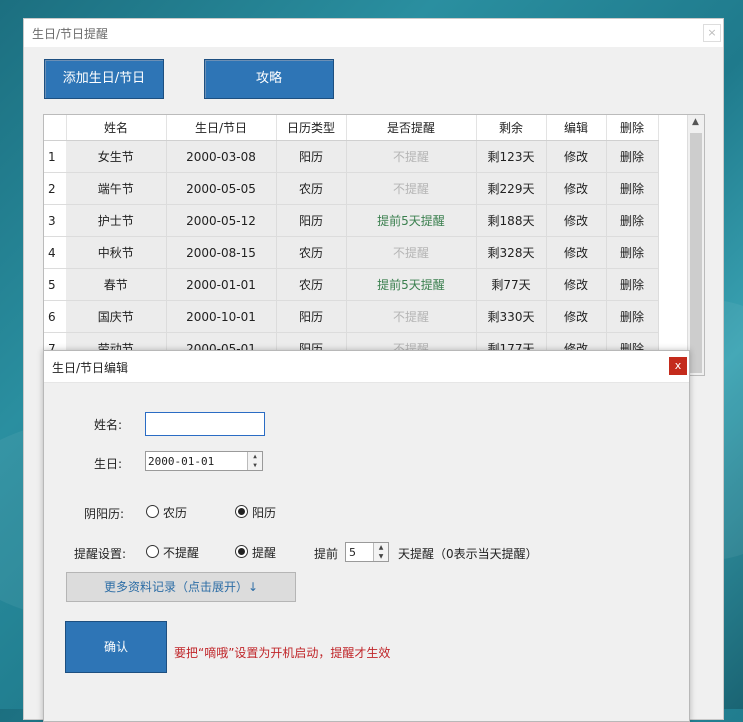  I want to click on radio-no-remind-label: 不提醒, so click(181, 552).